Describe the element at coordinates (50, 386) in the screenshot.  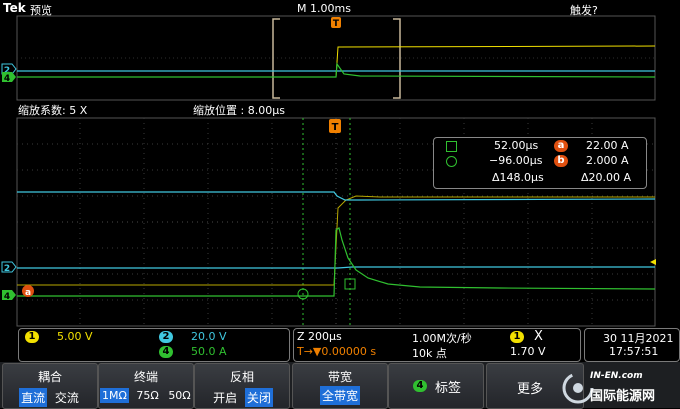
I see `coupling-button: 耦合 直流 交流` at that location.